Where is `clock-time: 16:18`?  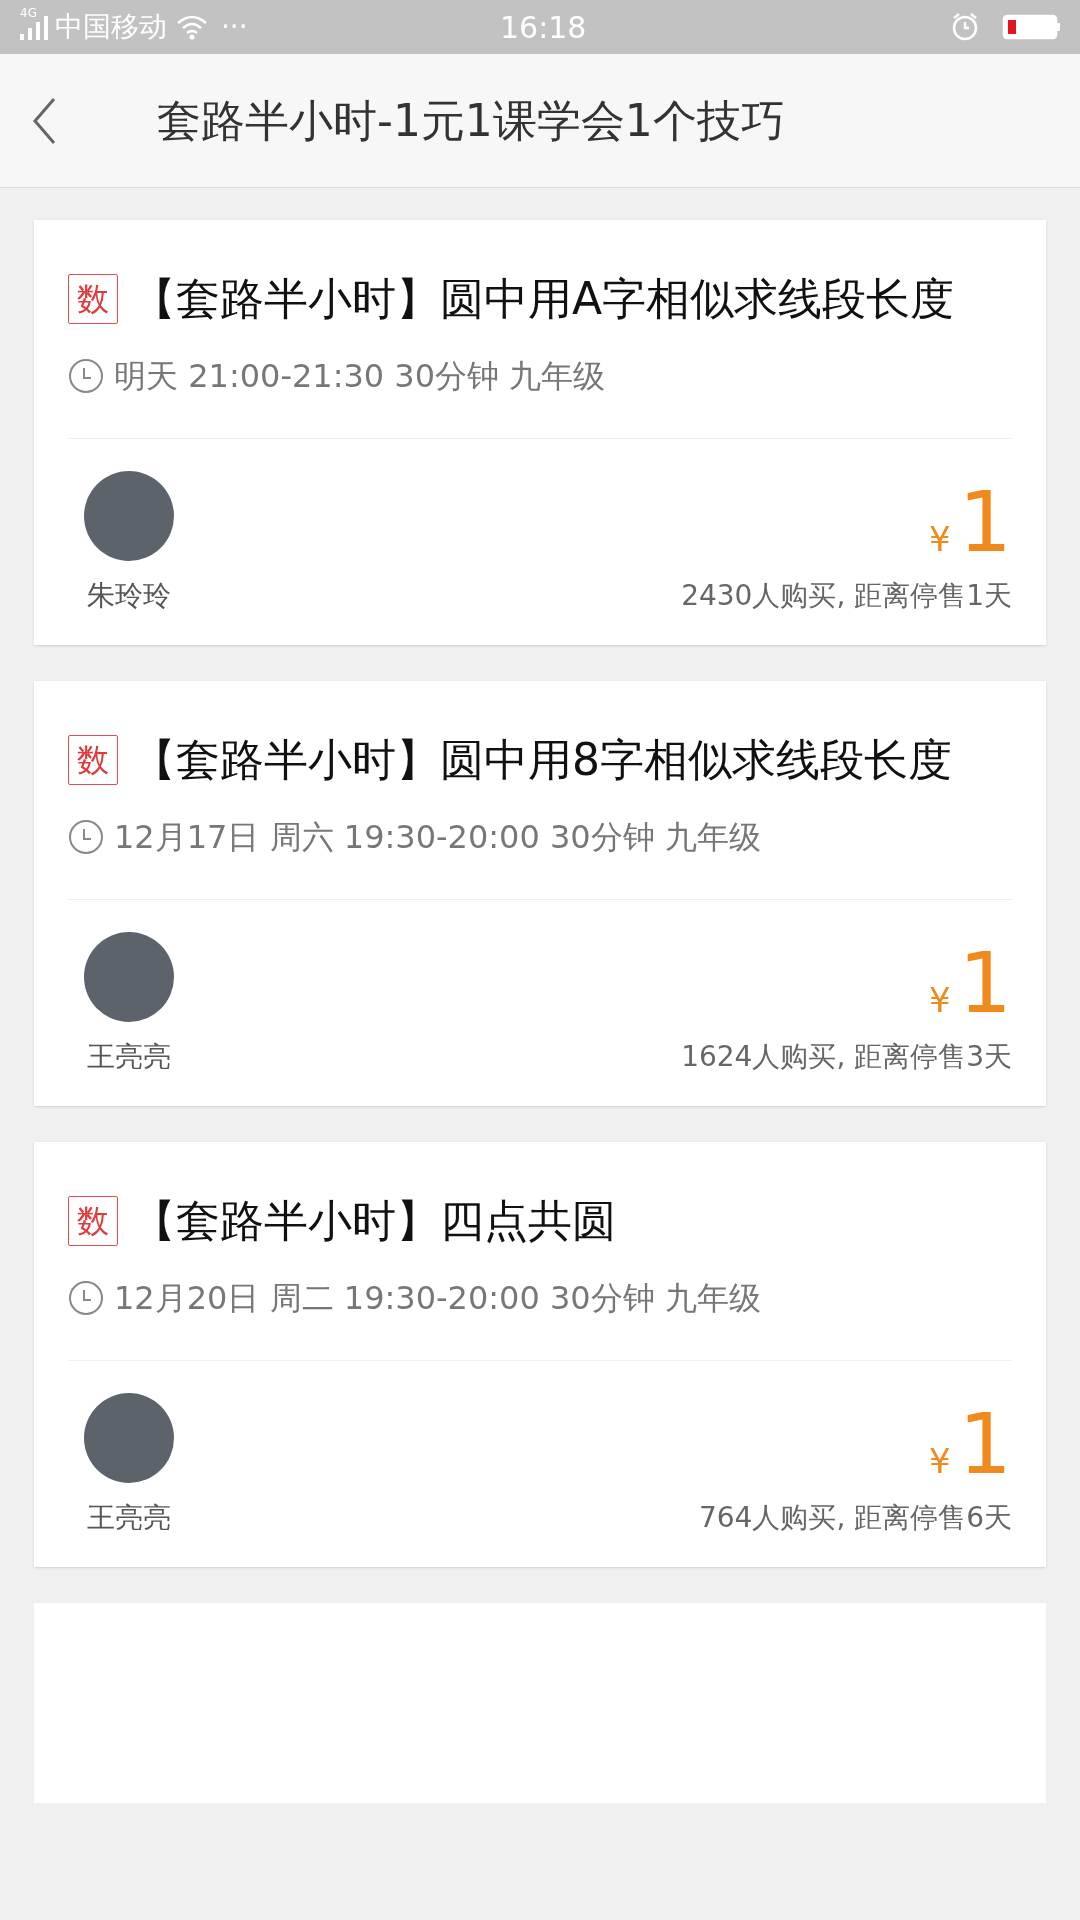 clock-time: 16:18 is located at coordinates (543, 27).